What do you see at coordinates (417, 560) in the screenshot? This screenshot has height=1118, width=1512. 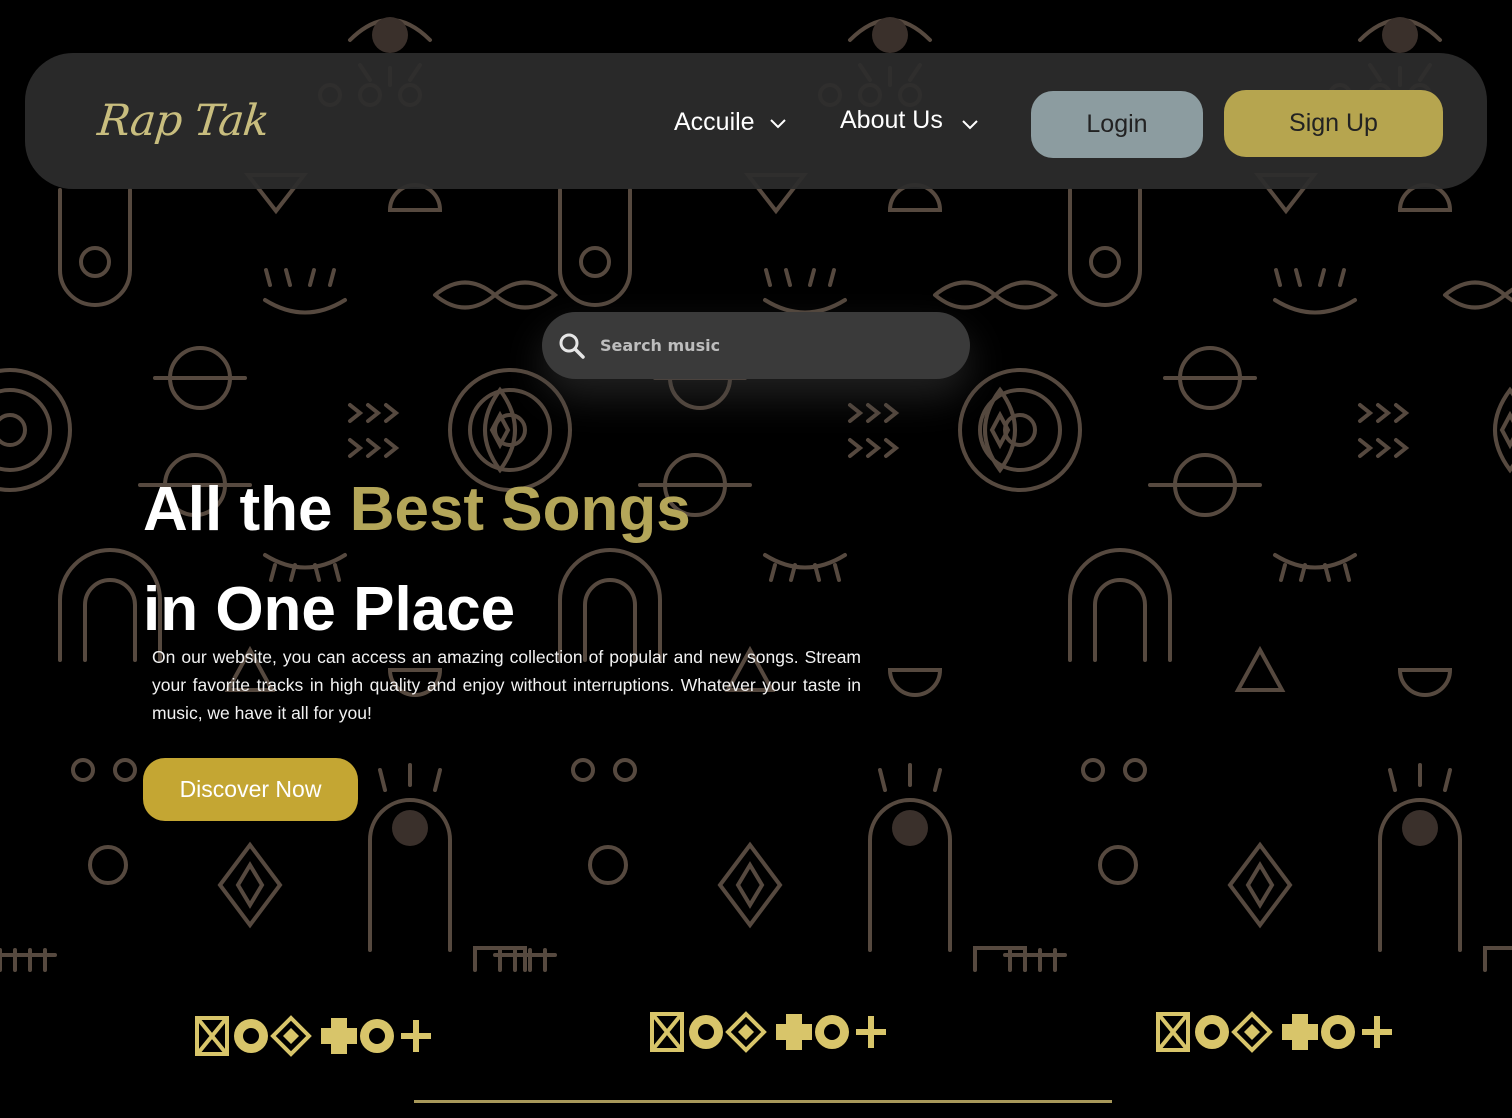 I see `hero-title: All the Best Songs in One Place` at bounding box center [417, 560].